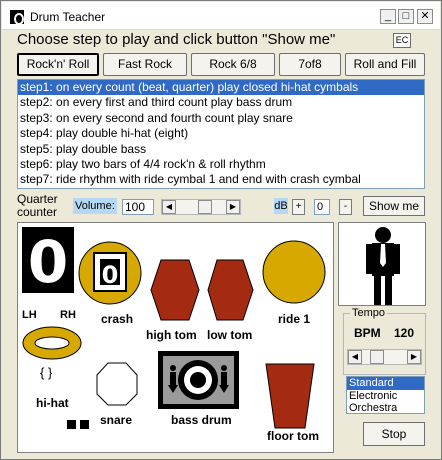  I want to click on volume-right-arrow-icon: ▶, so click(233, 207).